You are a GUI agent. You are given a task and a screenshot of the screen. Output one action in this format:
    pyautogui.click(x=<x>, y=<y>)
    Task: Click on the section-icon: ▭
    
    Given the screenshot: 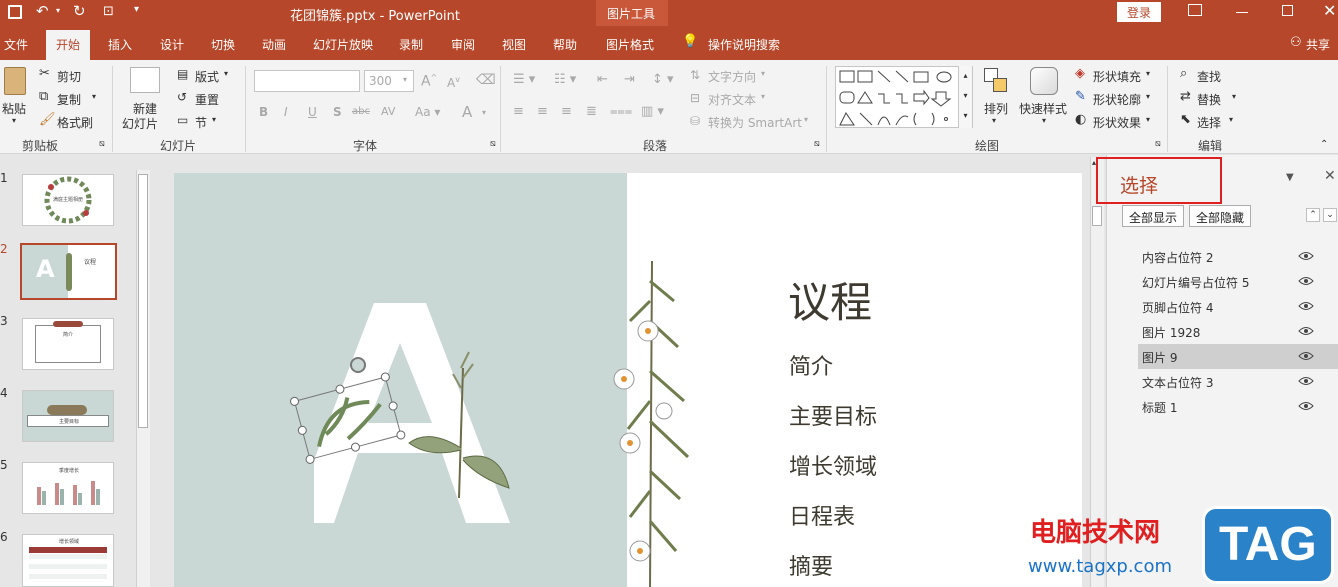 What is the action you would take?
    pyautogui.click(x=182, y=120)
    